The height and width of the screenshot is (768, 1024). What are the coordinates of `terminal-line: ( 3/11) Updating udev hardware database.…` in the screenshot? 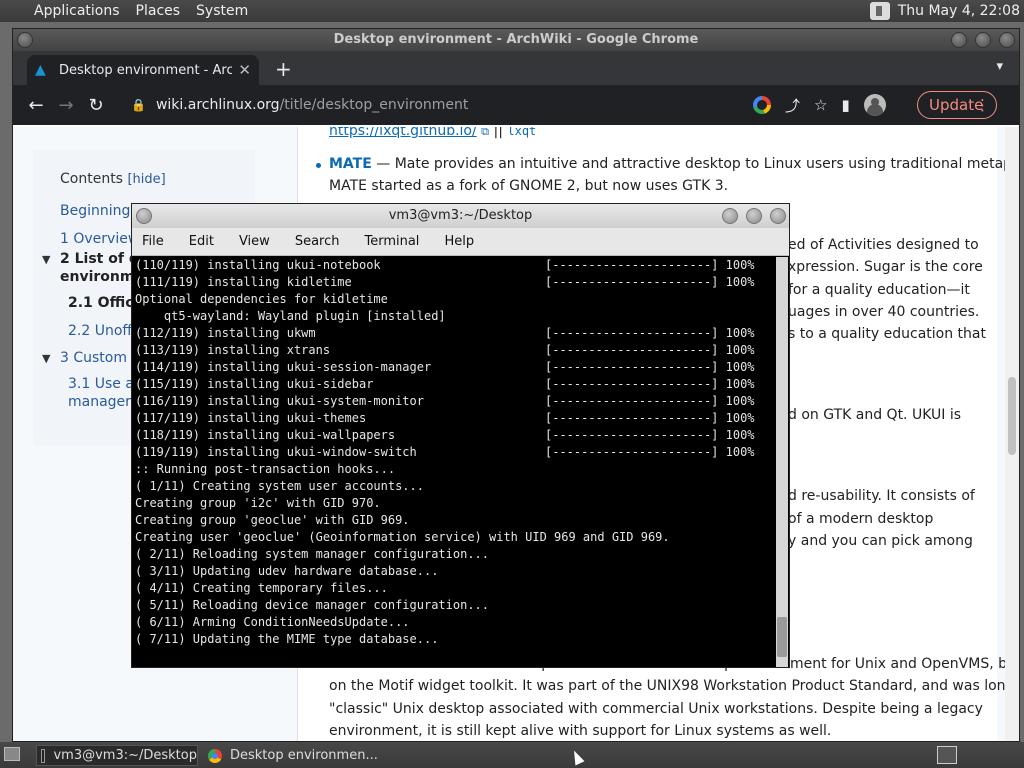 It's located at (456, 571).